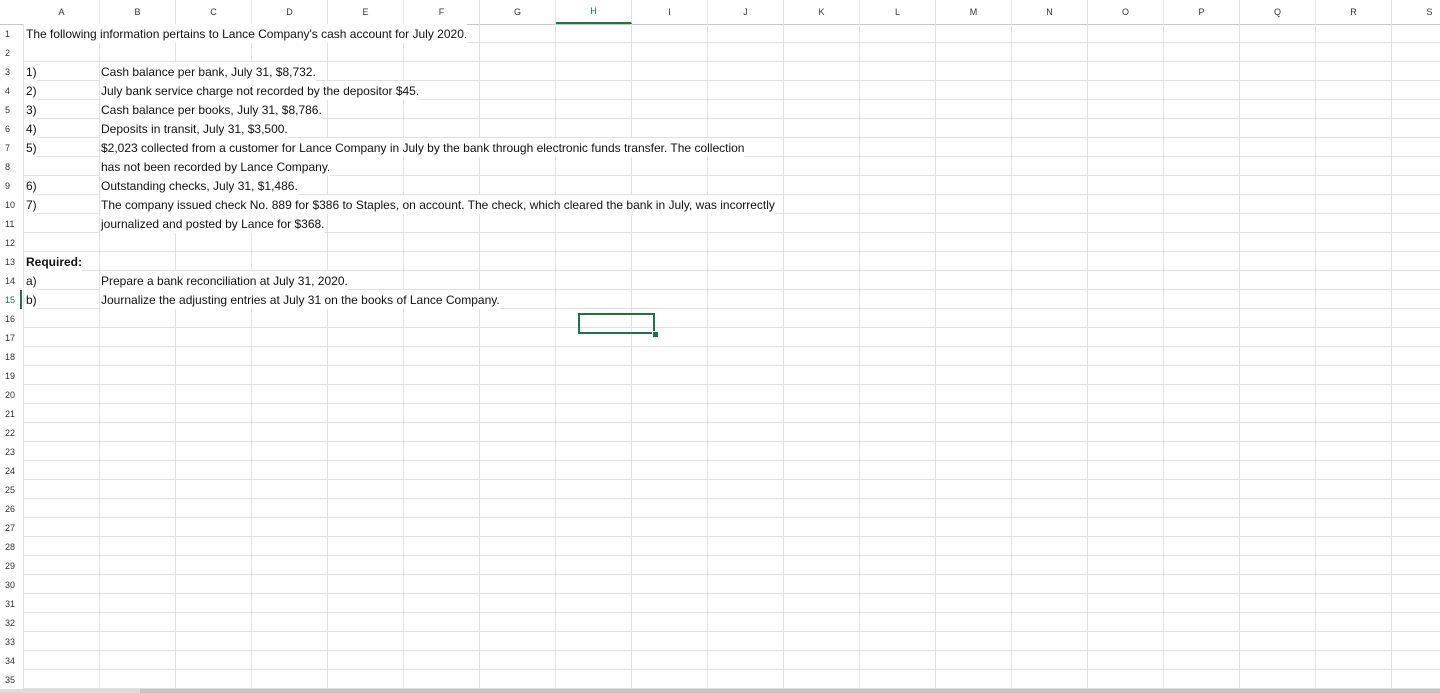  Describe the element at coordinates (11, 166) in the screenshot. I see `row-header-8: 8` at that location.